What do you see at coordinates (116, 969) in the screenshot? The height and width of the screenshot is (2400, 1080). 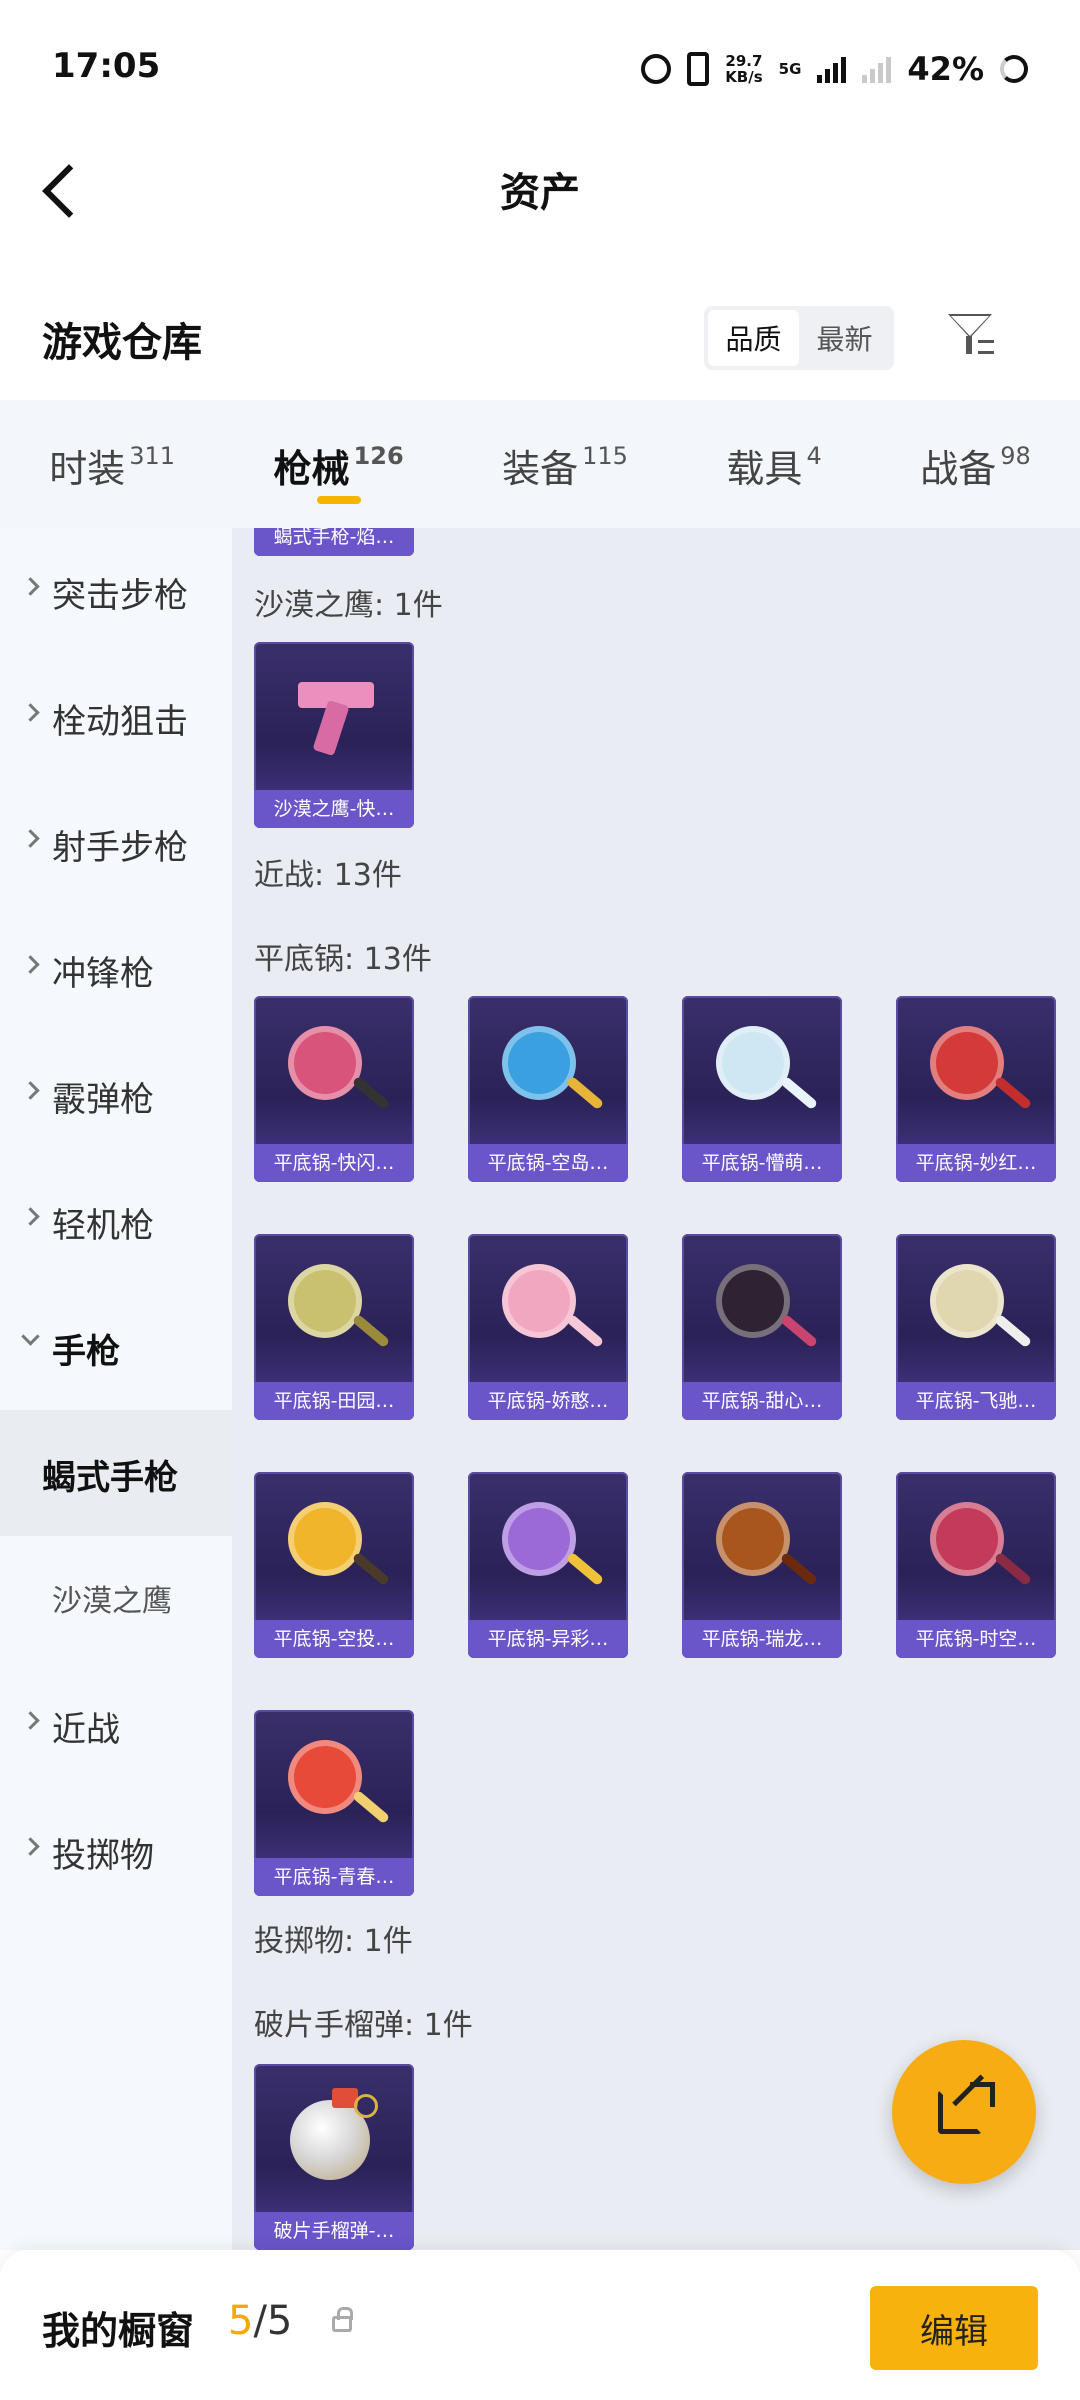 I see `sidebar-item-smg: 冲锋枪` at bounding box center [116, 969].